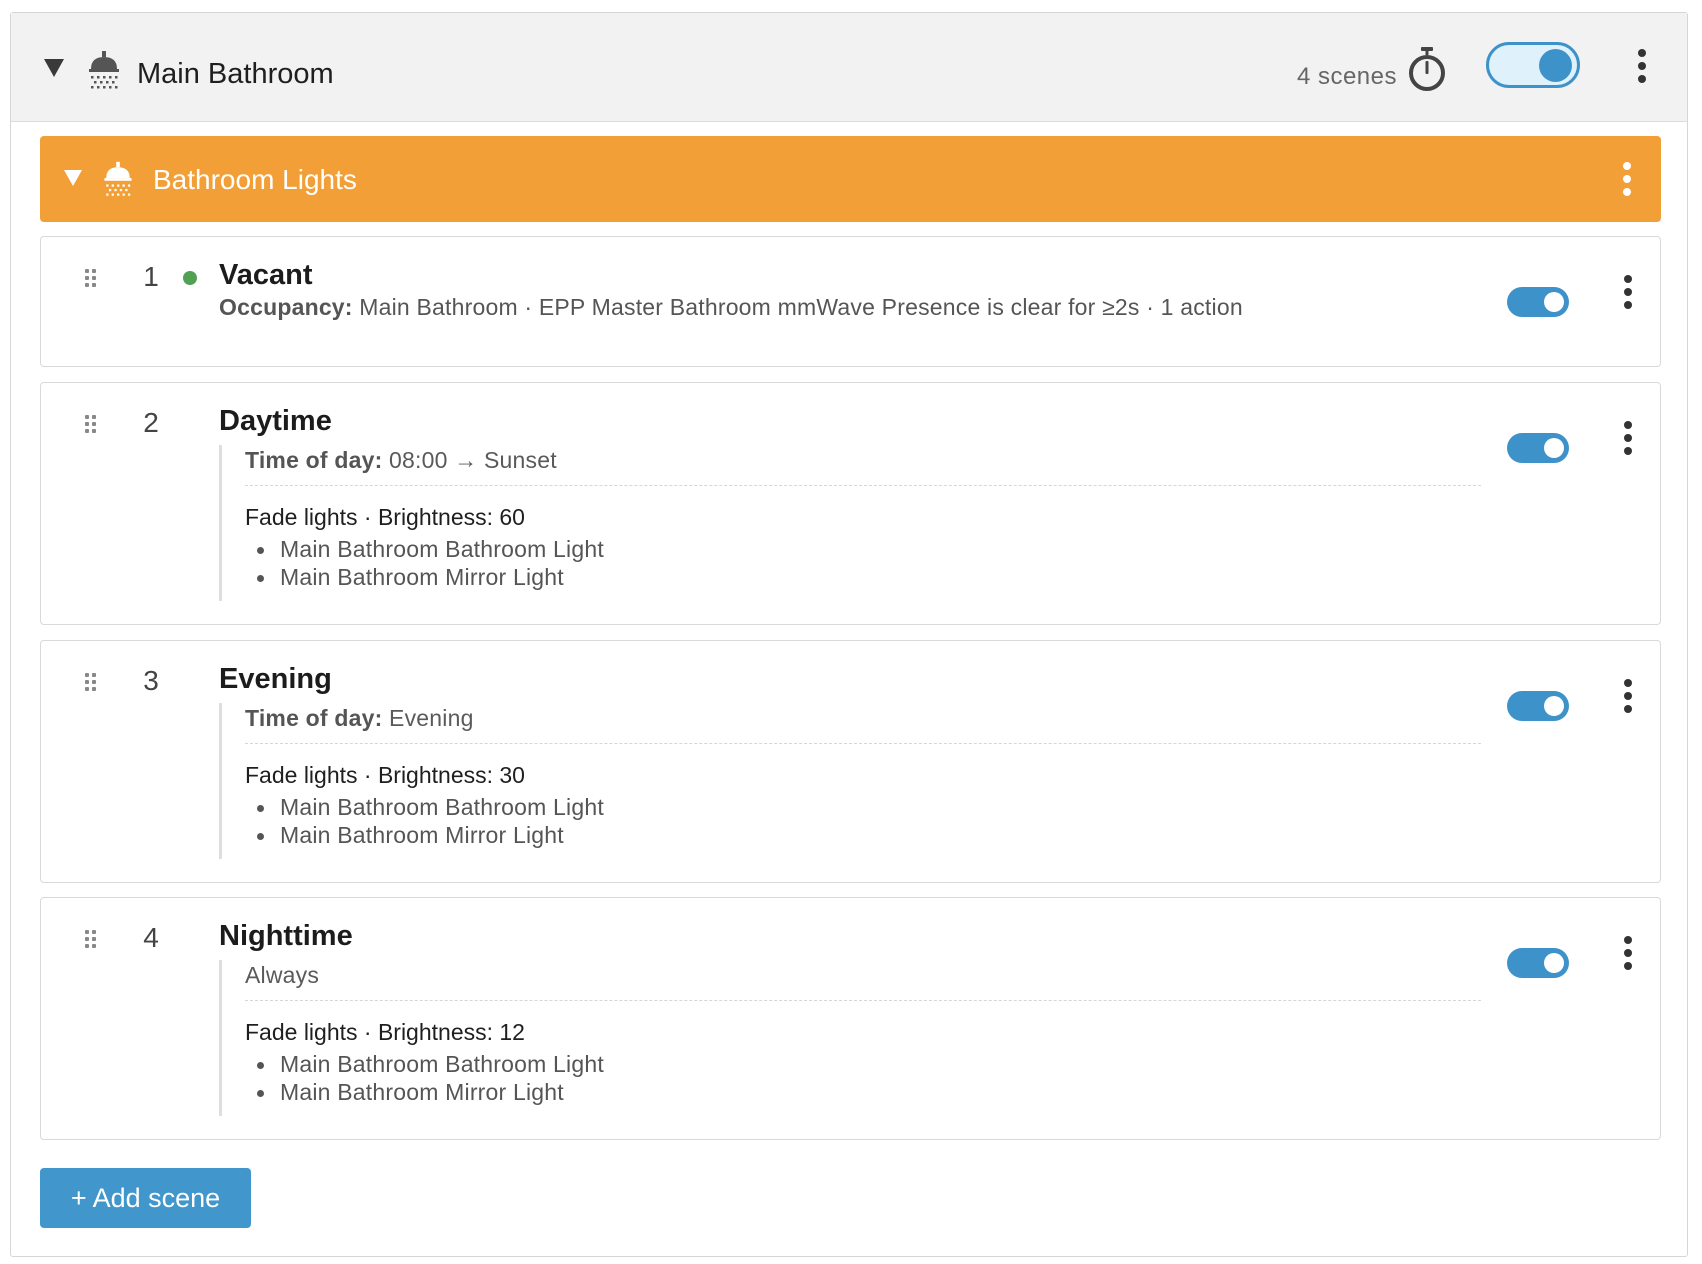 The height and width of the screenshot is (1264, 1702). Describe the element at coordinates (385, 1032) in the screenshot. I see `scene-action: Fade lights · Brightness: 12` at that location.